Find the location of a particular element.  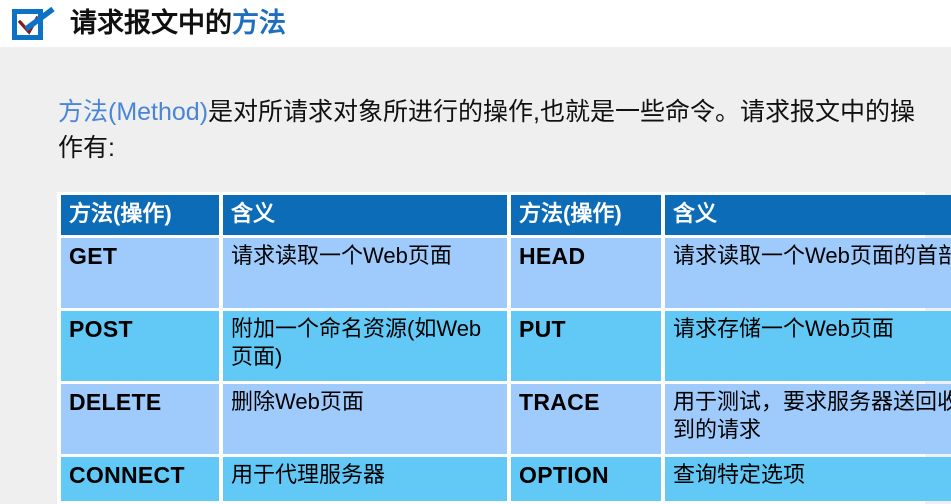

cell-meaning-post: 附加一个命名资源(如Web页面) is located at coordinates (365, 346).